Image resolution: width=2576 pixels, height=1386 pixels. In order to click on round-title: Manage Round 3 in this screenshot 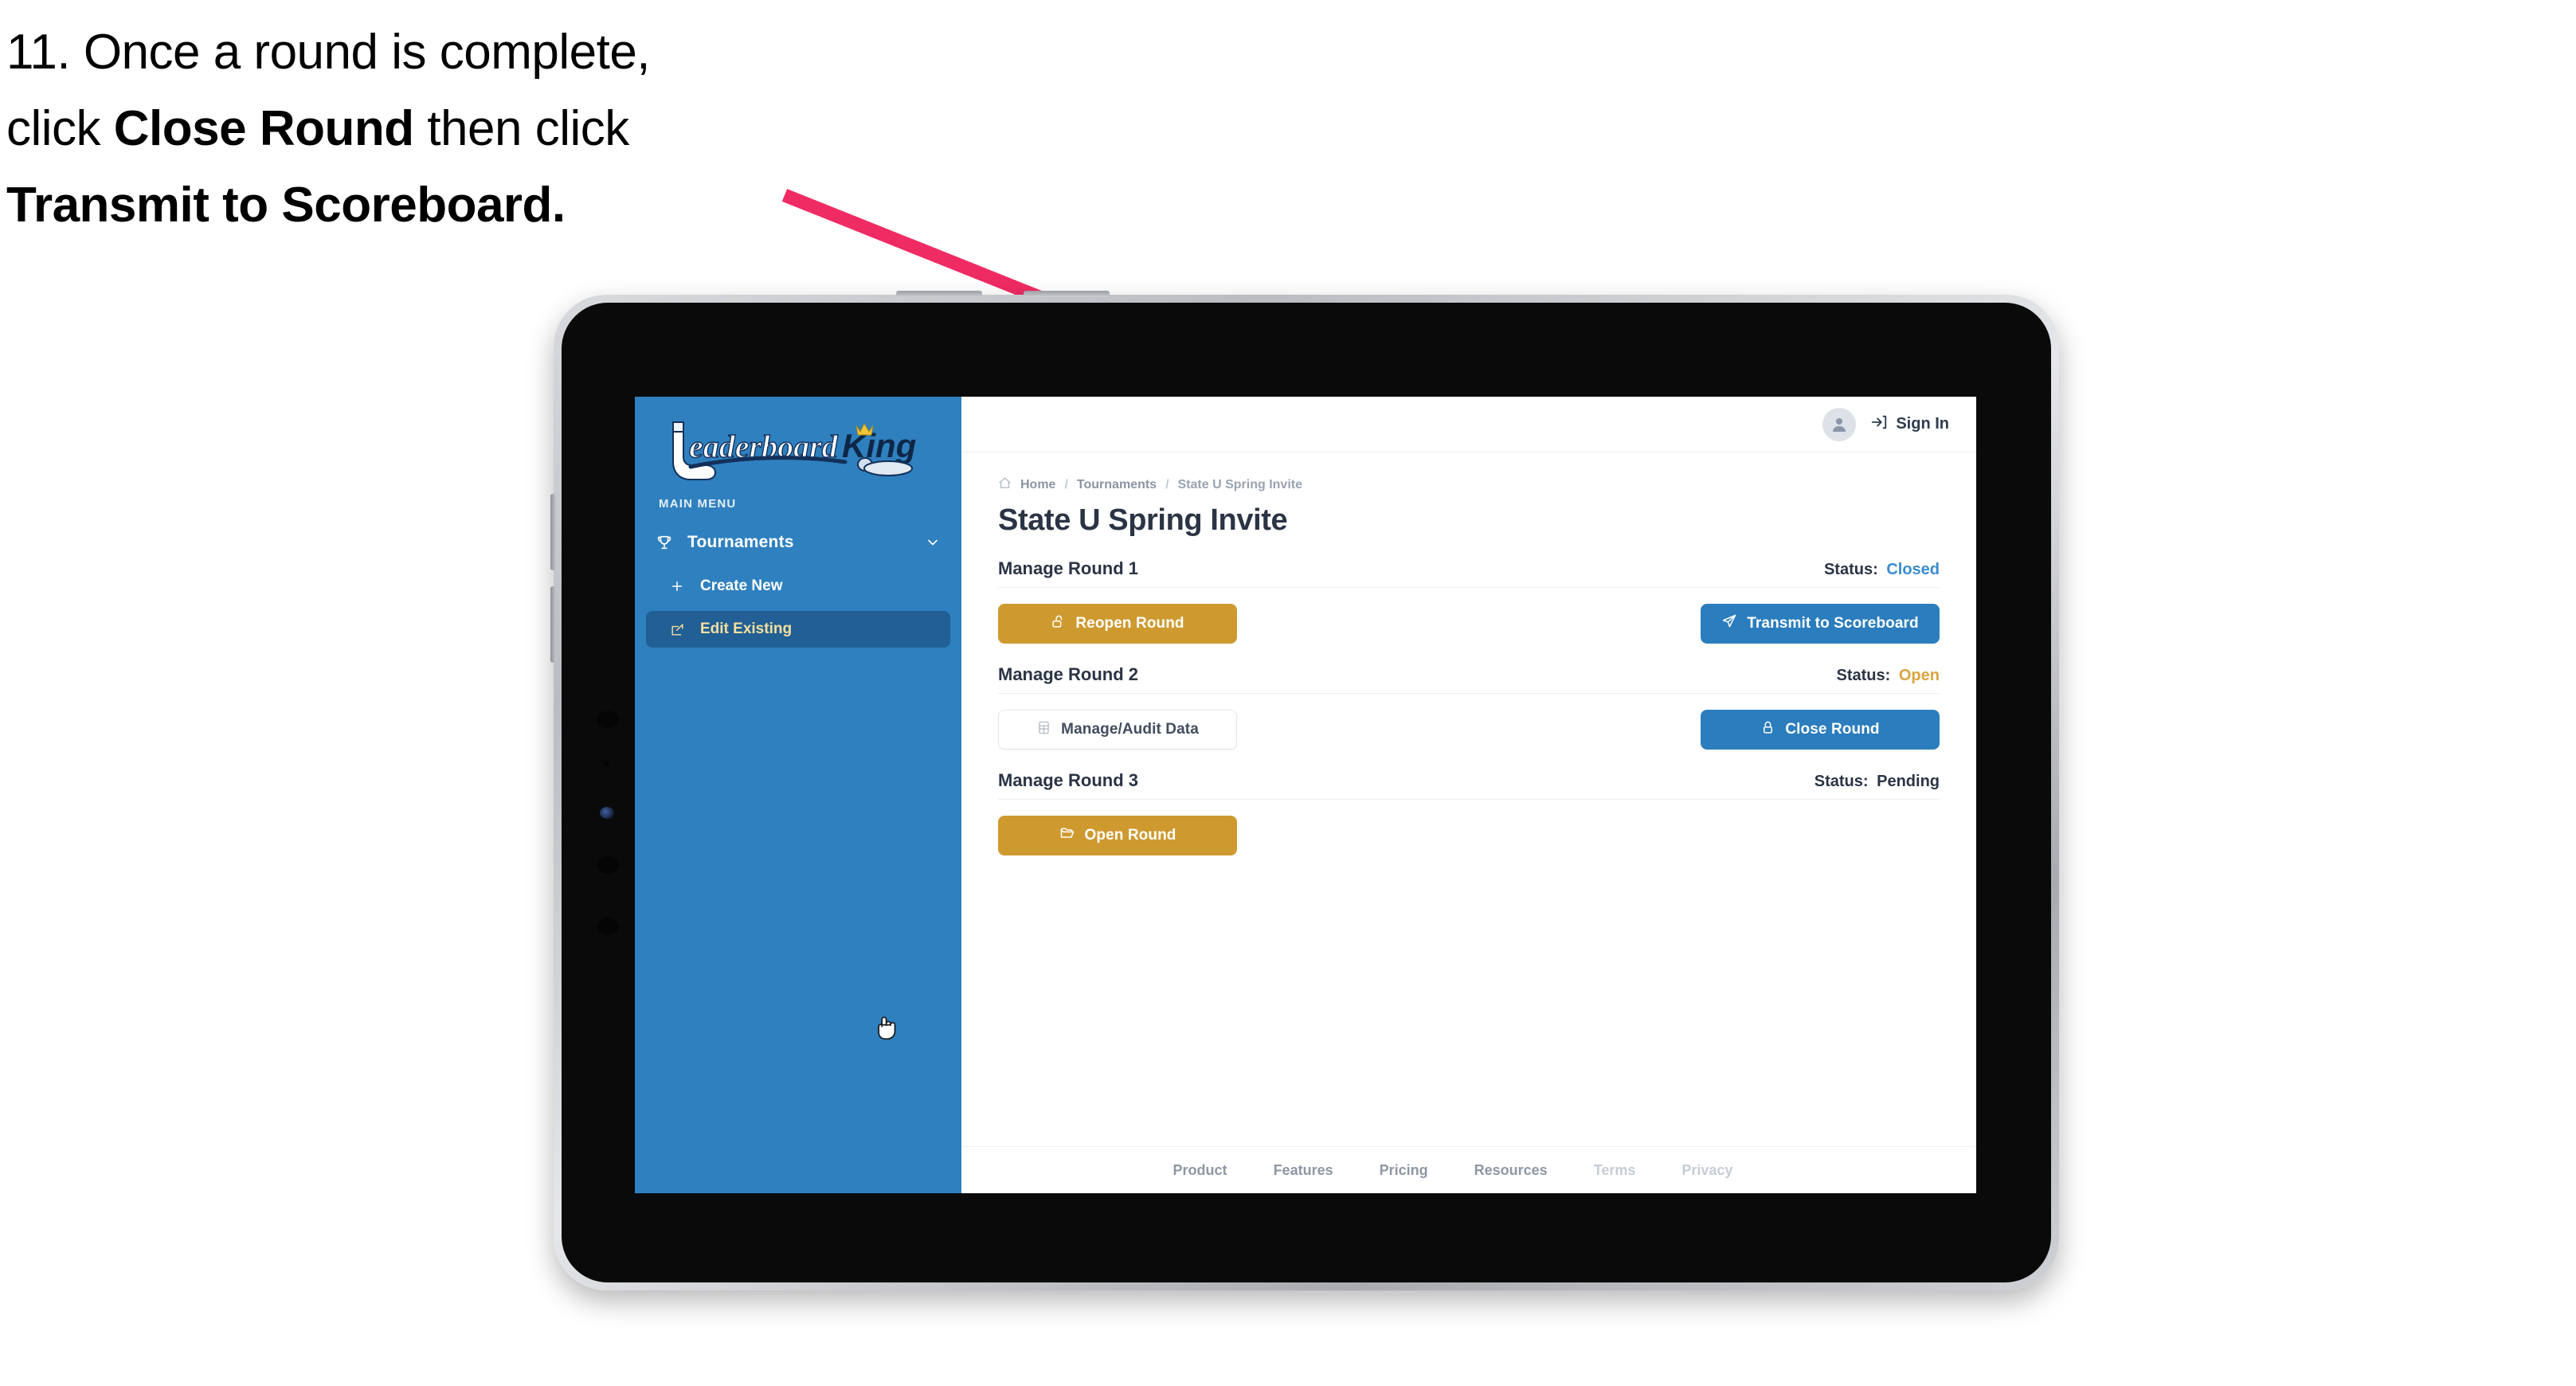, I will do `click(1068, 780)`.